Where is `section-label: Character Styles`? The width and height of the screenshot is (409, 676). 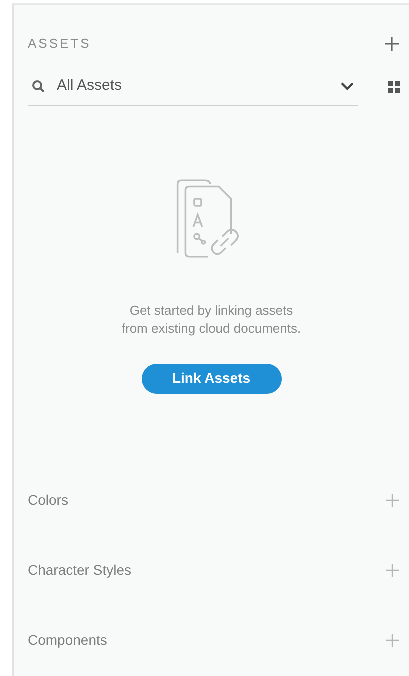 section-label: Character Styles is located at coordinates (80, 571).